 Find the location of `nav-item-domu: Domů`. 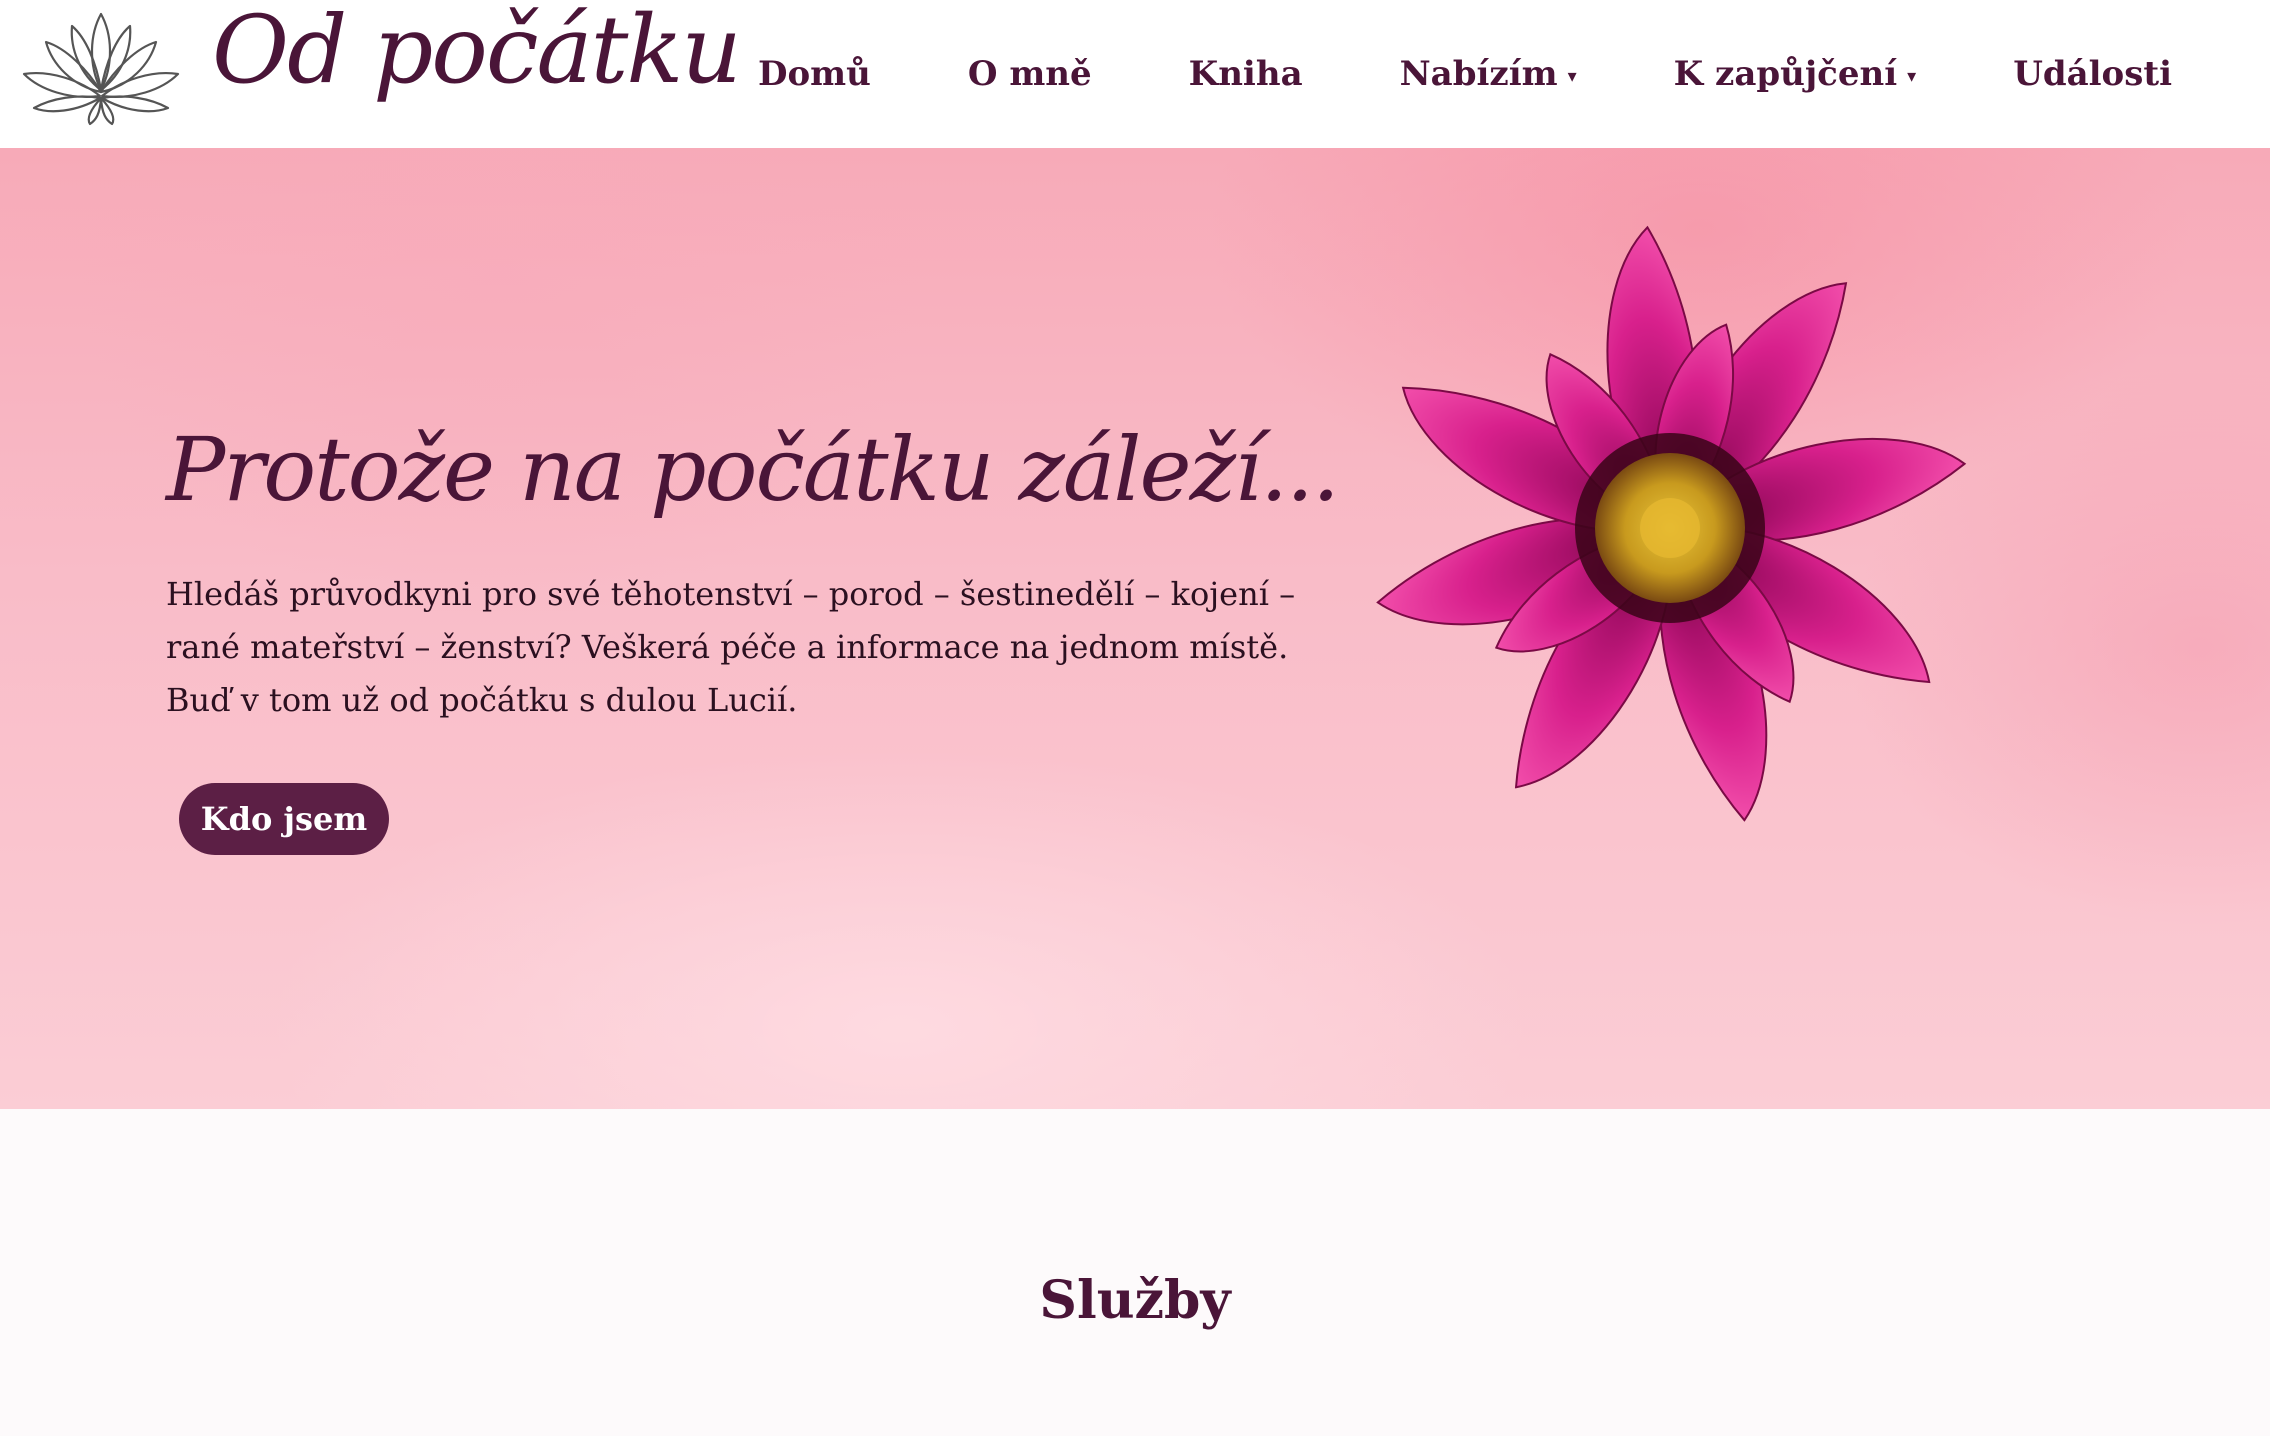

nav-item-domu: Domů is located at coordinates (814, 74).